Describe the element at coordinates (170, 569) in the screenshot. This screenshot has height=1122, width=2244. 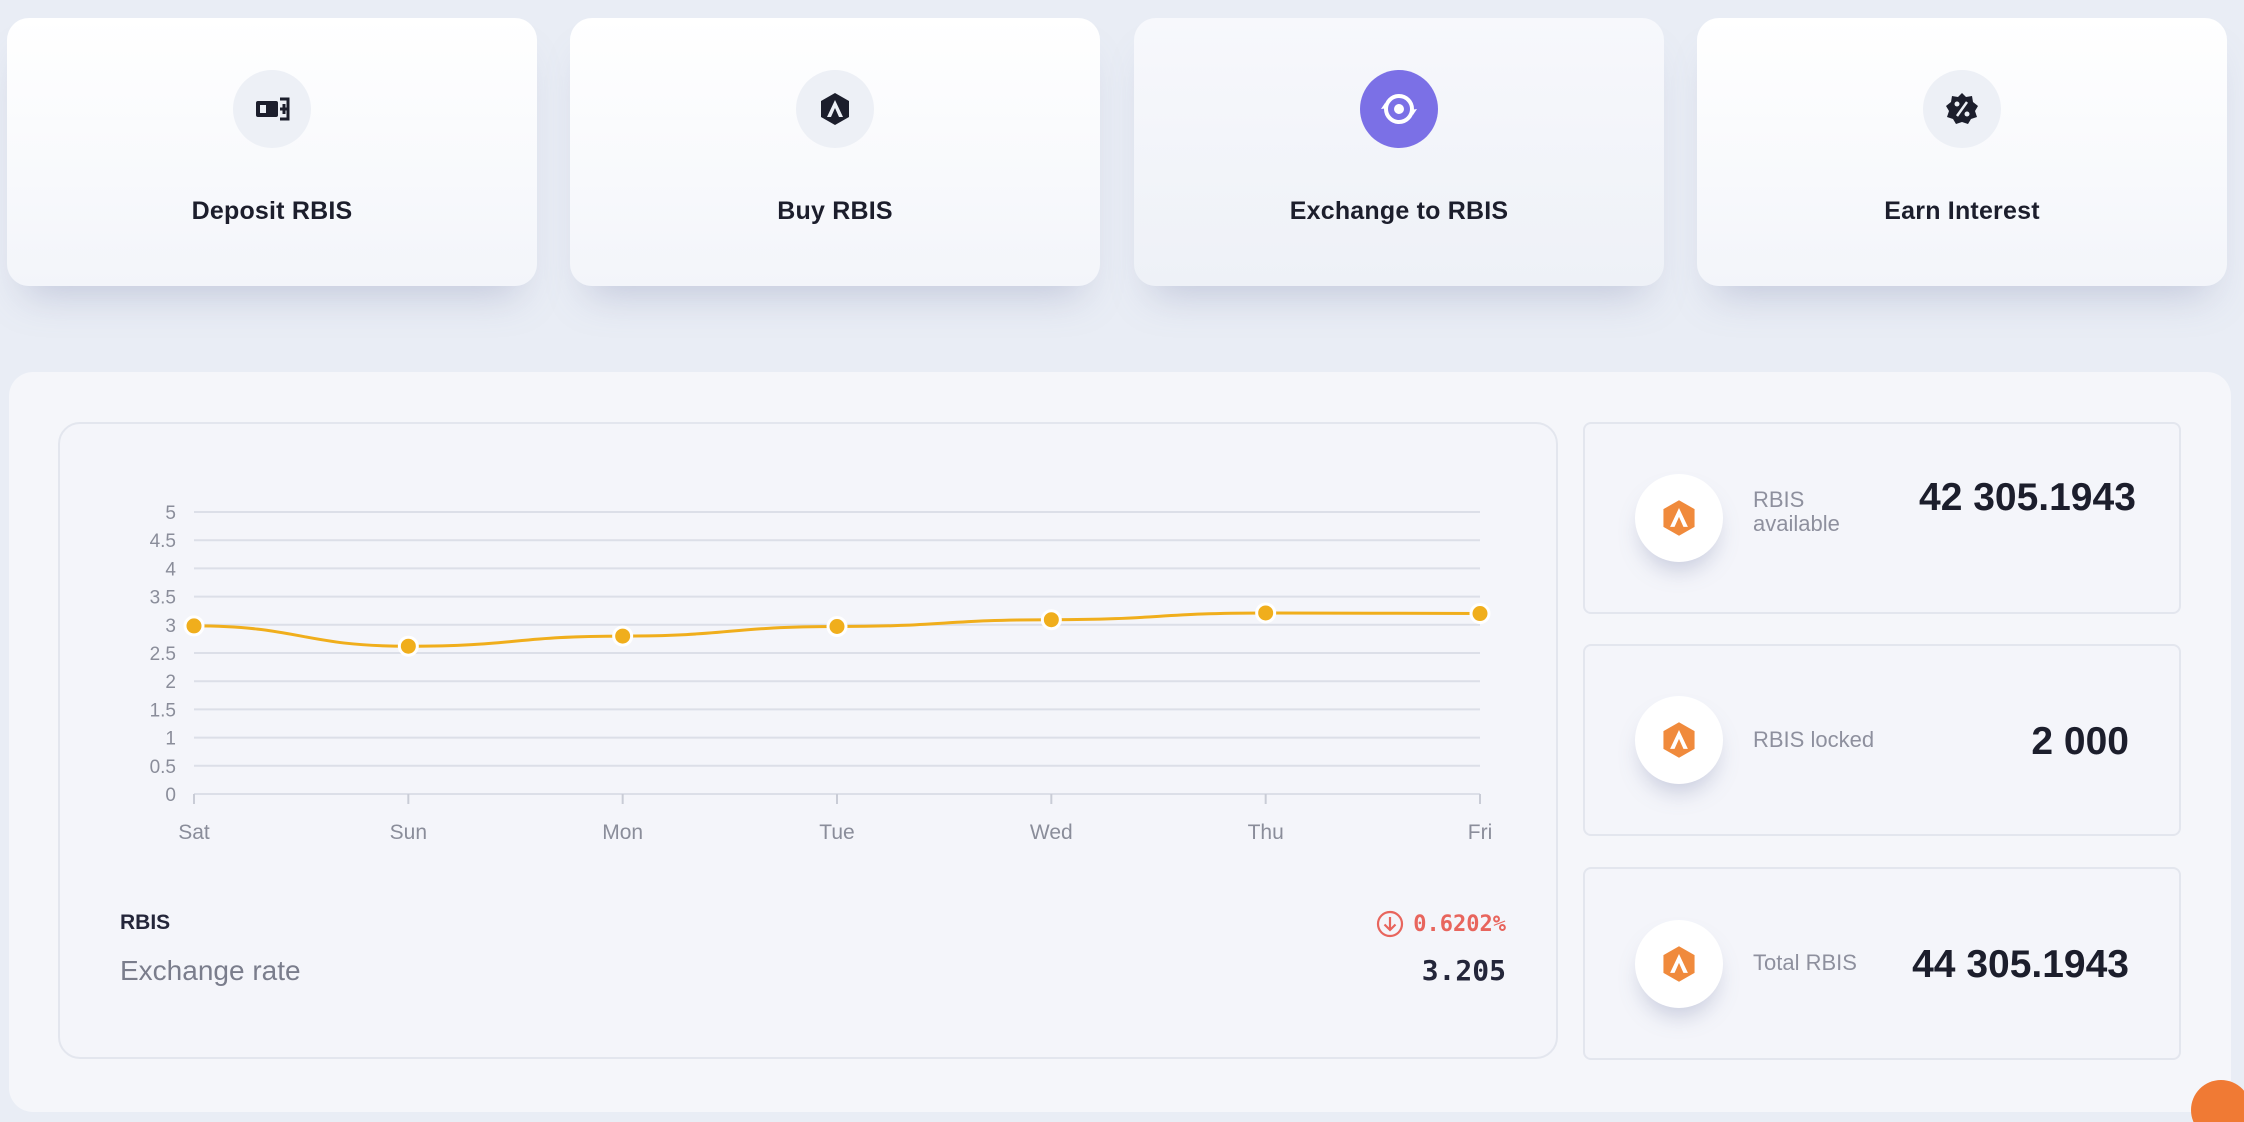
I see `y-tick-label: 4` at that location.